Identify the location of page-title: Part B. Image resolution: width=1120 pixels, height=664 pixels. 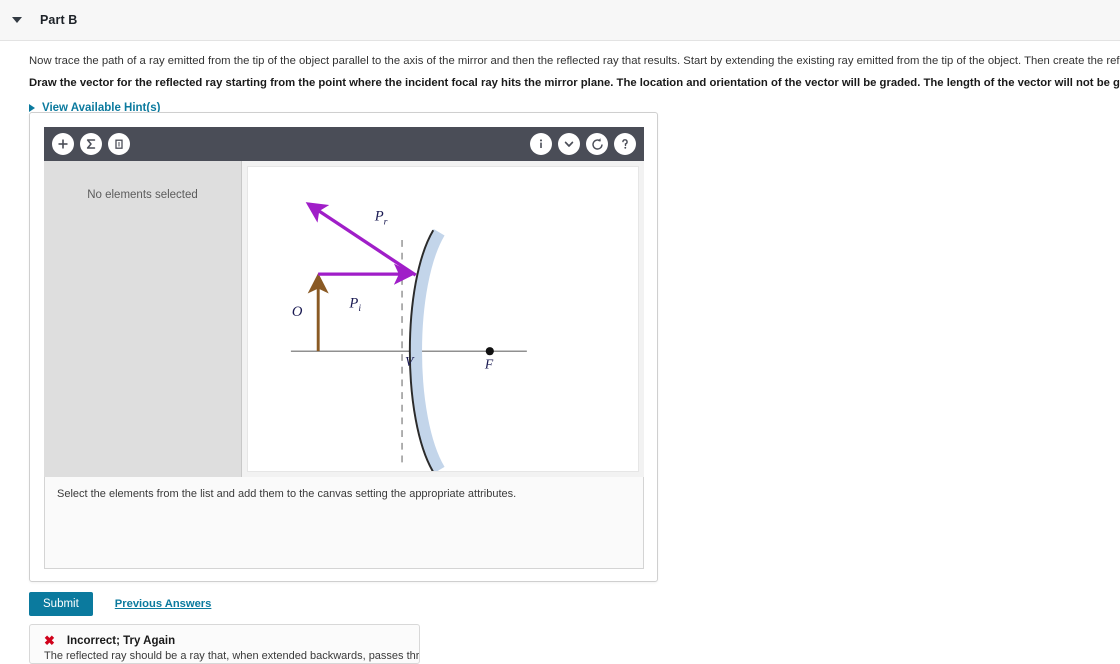
(59, 20).